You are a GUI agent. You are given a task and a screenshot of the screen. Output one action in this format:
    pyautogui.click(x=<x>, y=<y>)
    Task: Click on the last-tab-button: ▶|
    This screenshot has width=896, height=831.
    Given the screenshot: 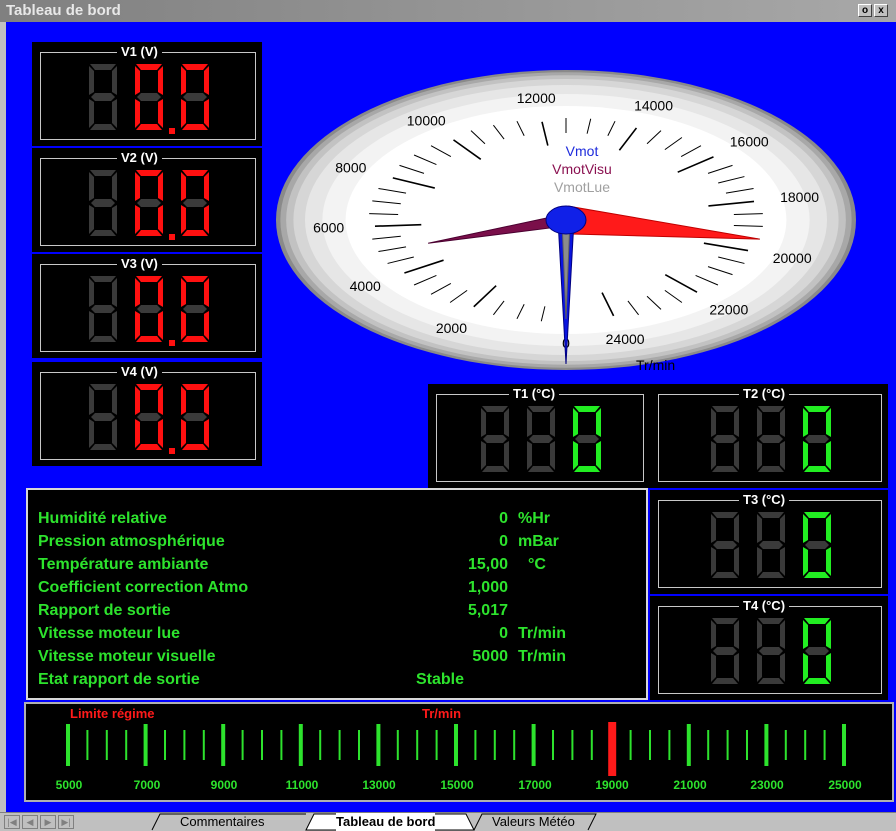 What is the action you would take?
    pyautogui.click(x=66, y=822)
    